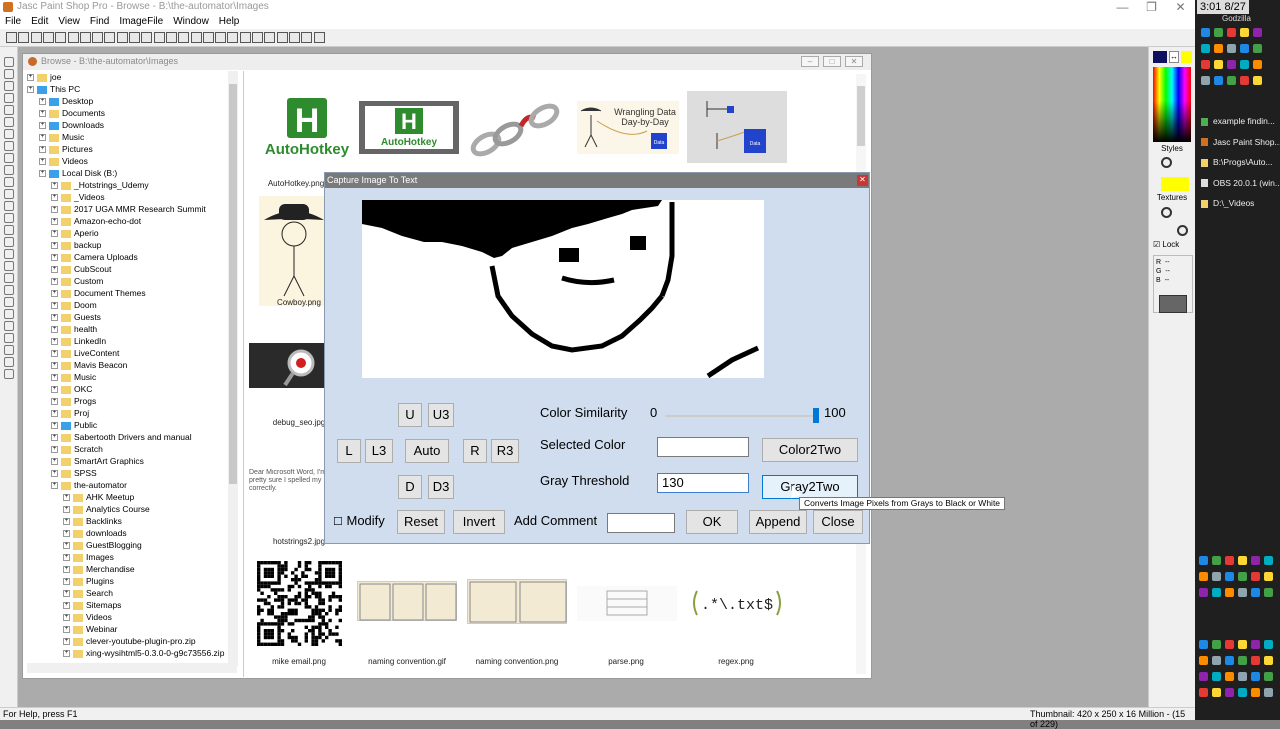  Describe the element at coordinates (99, 21) in the screenshot. I see `menu-find: Find` at that location.